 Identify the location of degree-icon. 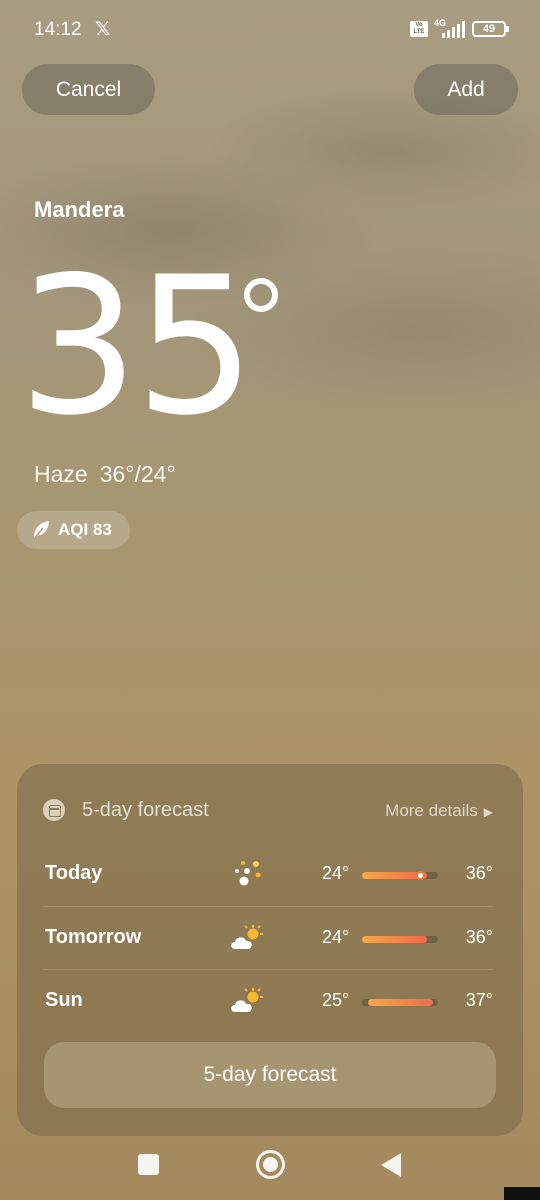
(261, 295).